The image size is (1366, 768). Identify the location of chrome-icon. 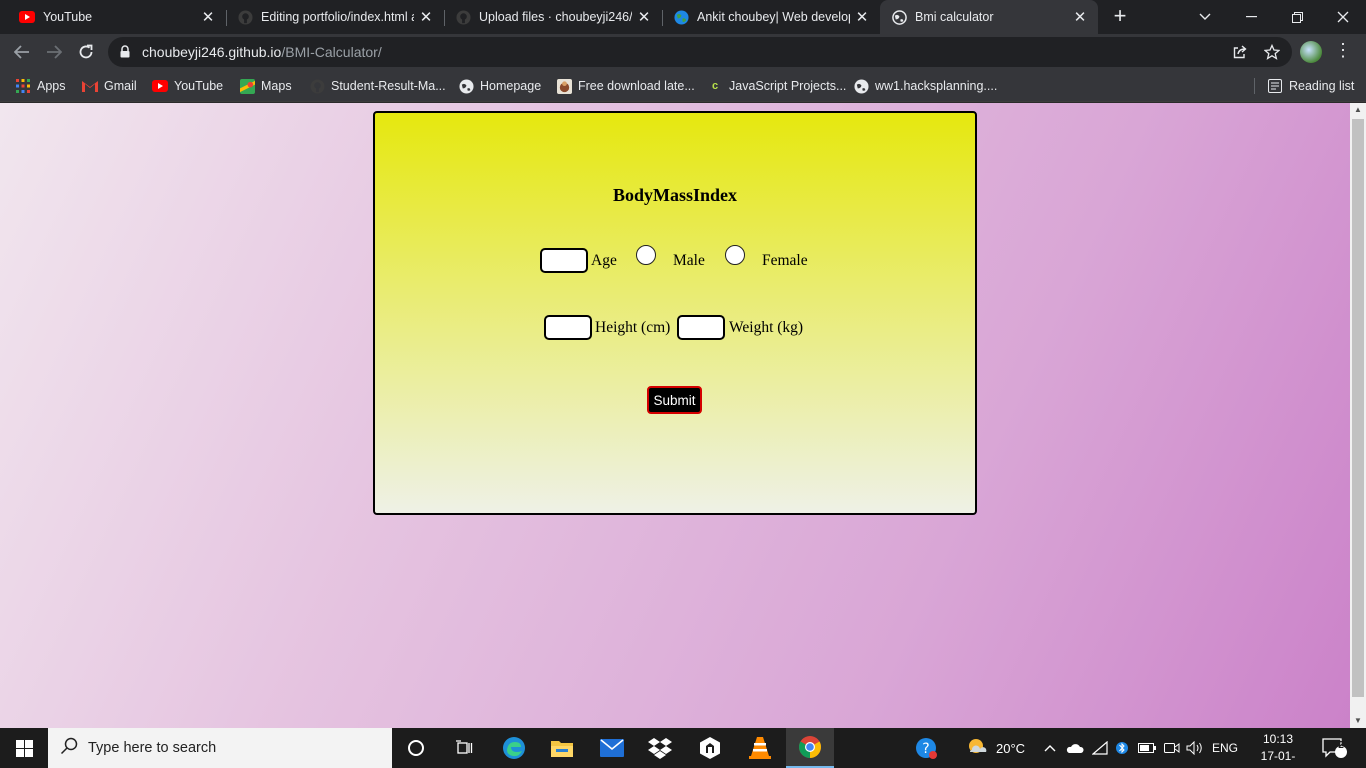
(810, 748).